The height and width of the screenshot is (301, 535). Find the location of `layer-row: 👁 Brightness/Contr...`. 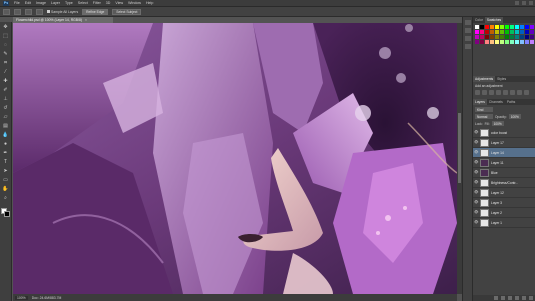

layer-row: 👁 Brightness/Contr... is located at coordinates (504, 183).